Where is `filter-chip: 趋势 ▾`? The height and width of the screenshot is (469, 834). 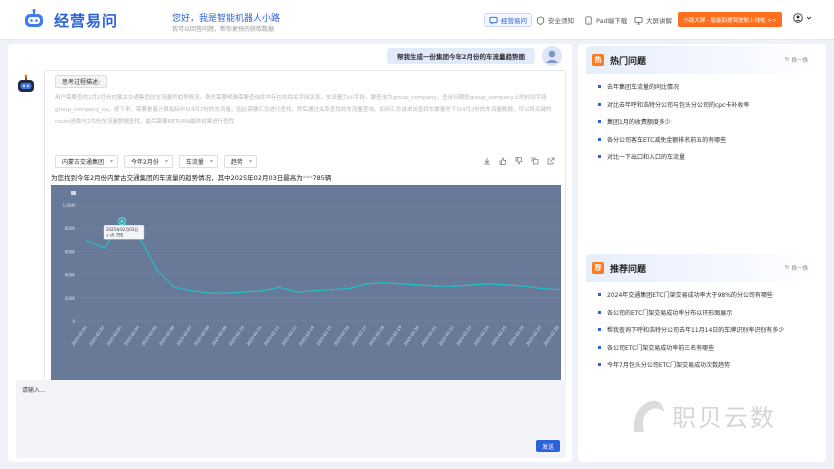
filter-chip: 趋势 ▾ is located at coordinates (240, 161).